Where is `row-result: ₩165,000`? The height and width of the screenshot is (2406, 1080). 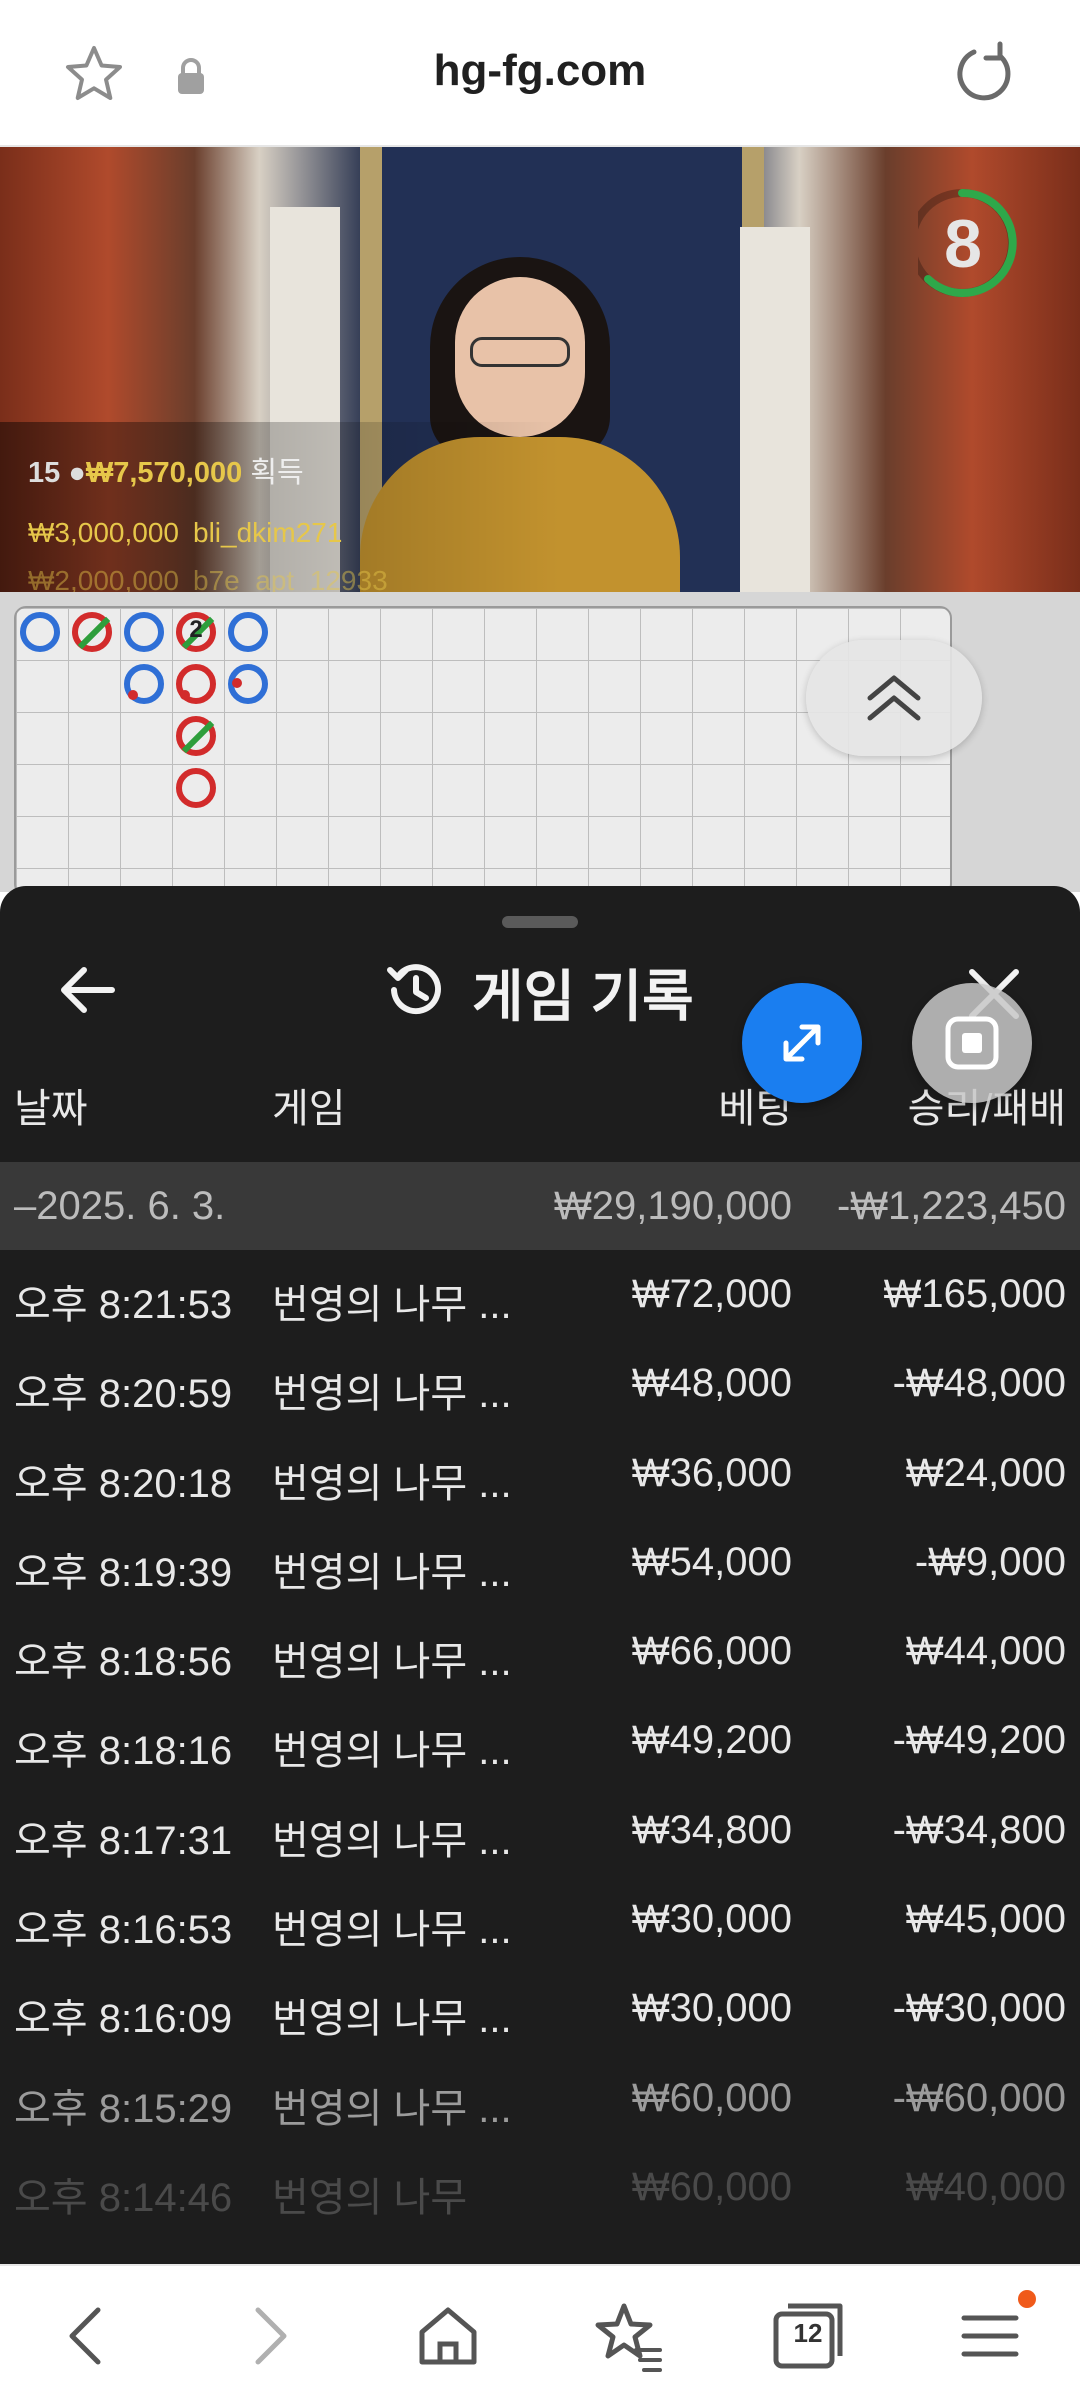 row-result: ₩165,000 is located at coordinates (974, 1294).